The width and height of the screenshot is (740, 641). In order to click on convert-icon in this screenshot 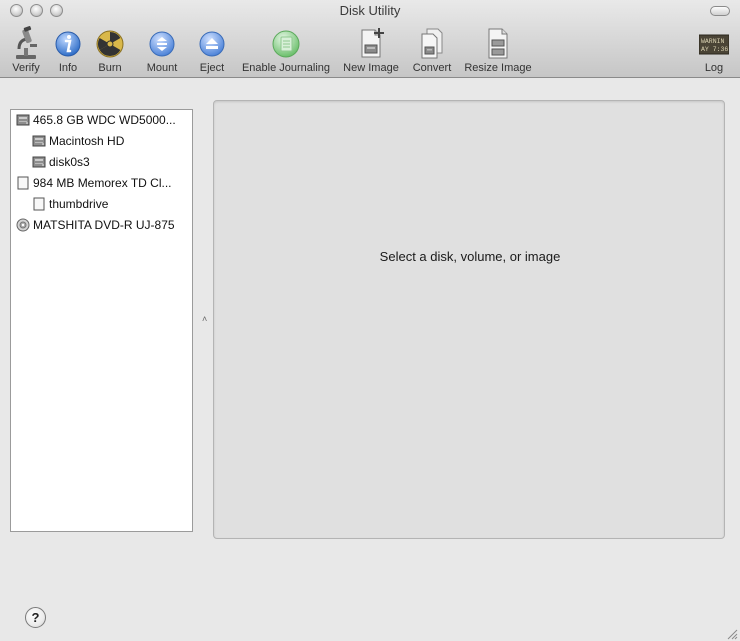, I will do `click(432, 43)`.